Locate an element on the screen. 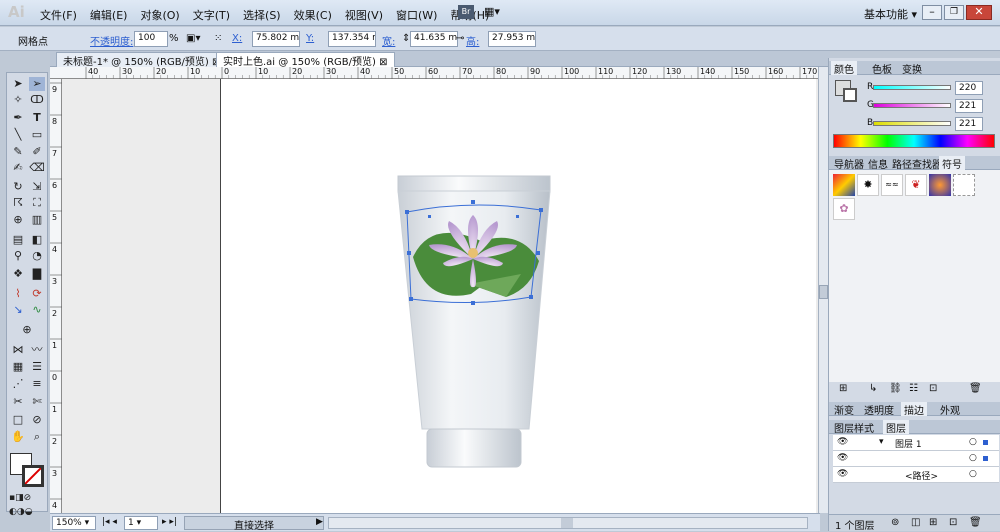 The image size is (1000, 532). magic-wand-icon: ✧ is located at coordinates (18, 100).